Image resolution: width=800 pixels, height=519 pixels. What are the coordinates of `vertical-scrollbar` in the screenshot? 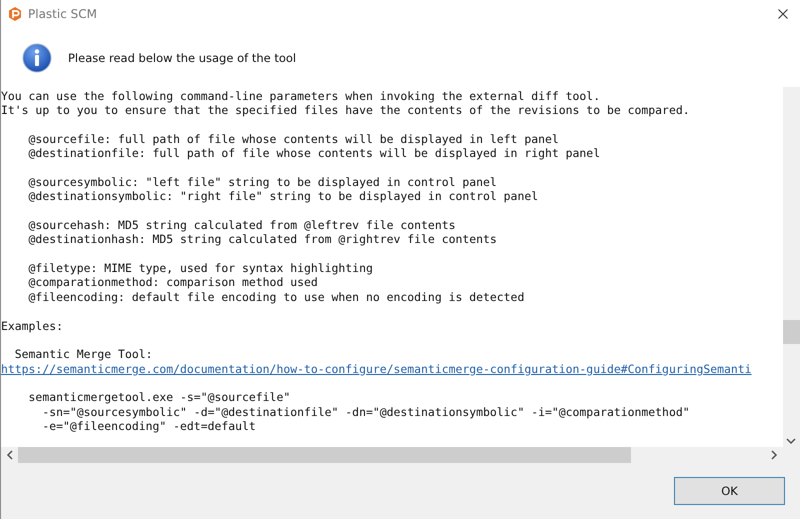 It's located at (791, 267).